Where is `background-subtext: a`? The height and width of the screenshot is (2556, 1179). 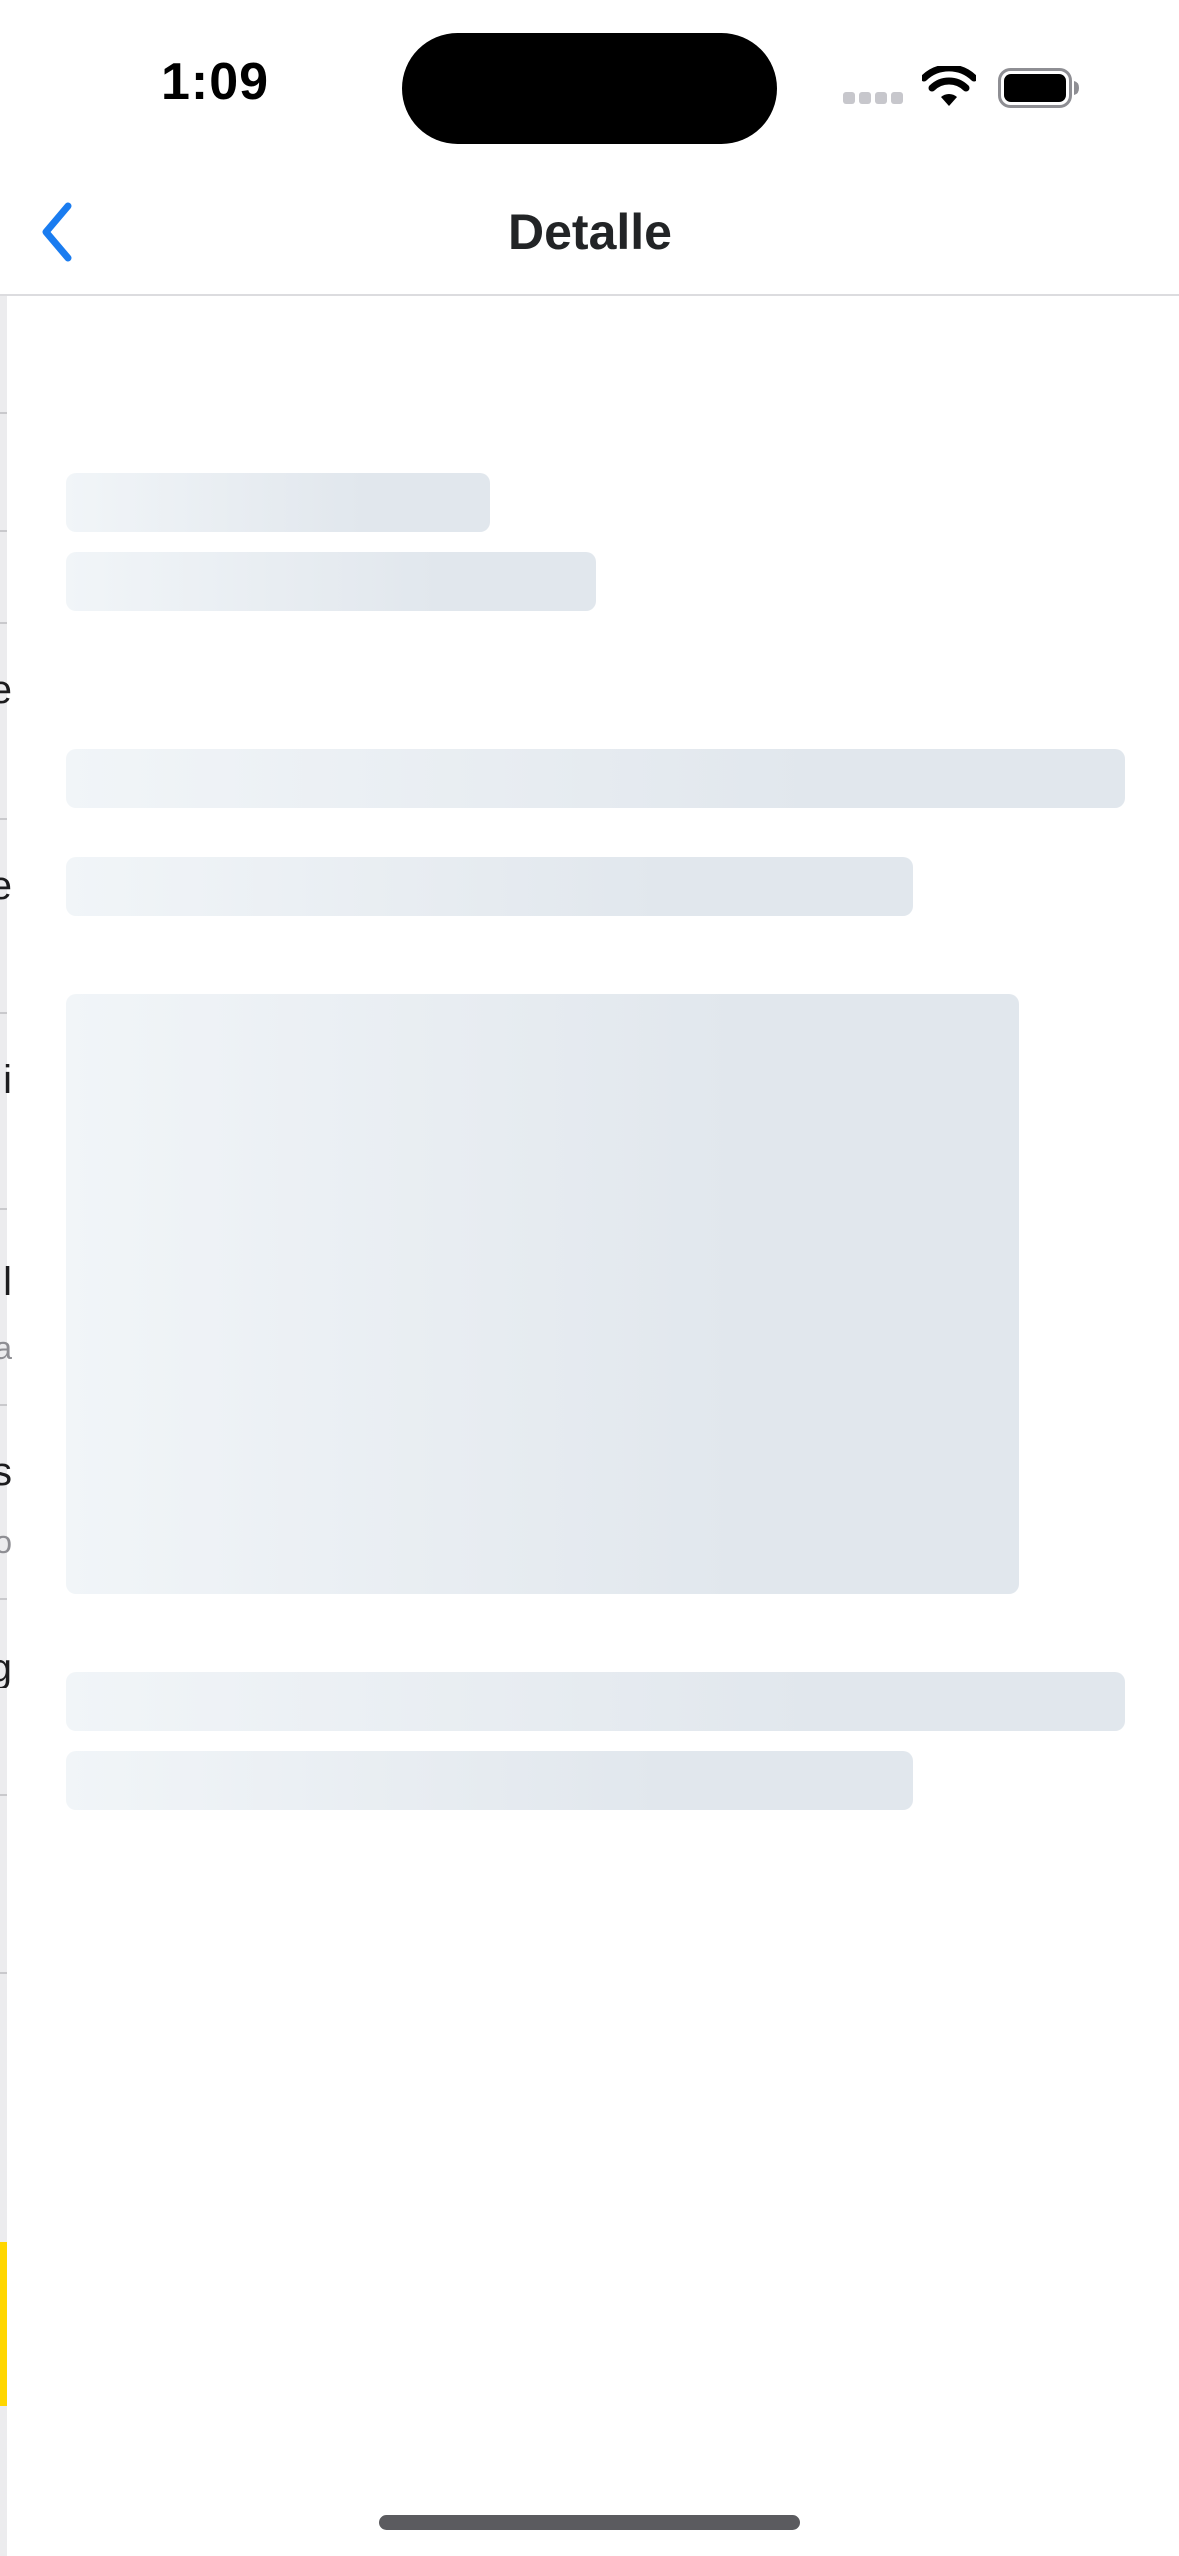 background-subtext: a is located at coordinates (6, 1348).